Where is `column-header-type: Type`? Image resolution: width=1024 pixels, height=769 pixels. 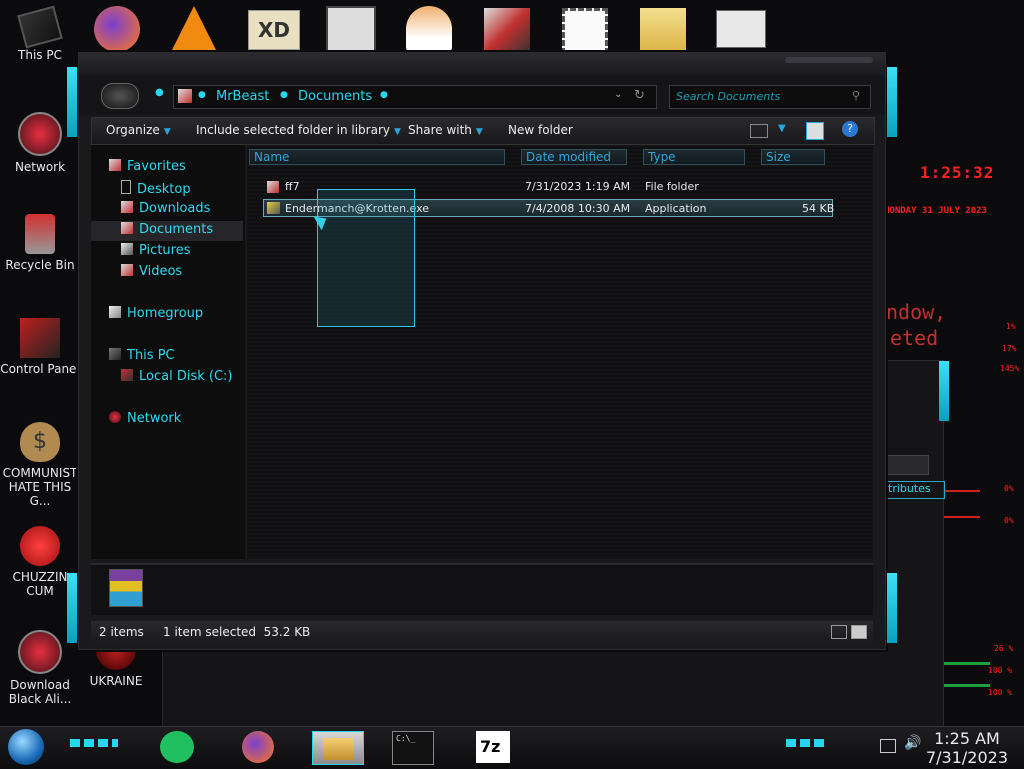 column-header-type: Type is located at coordinates (694, 157).